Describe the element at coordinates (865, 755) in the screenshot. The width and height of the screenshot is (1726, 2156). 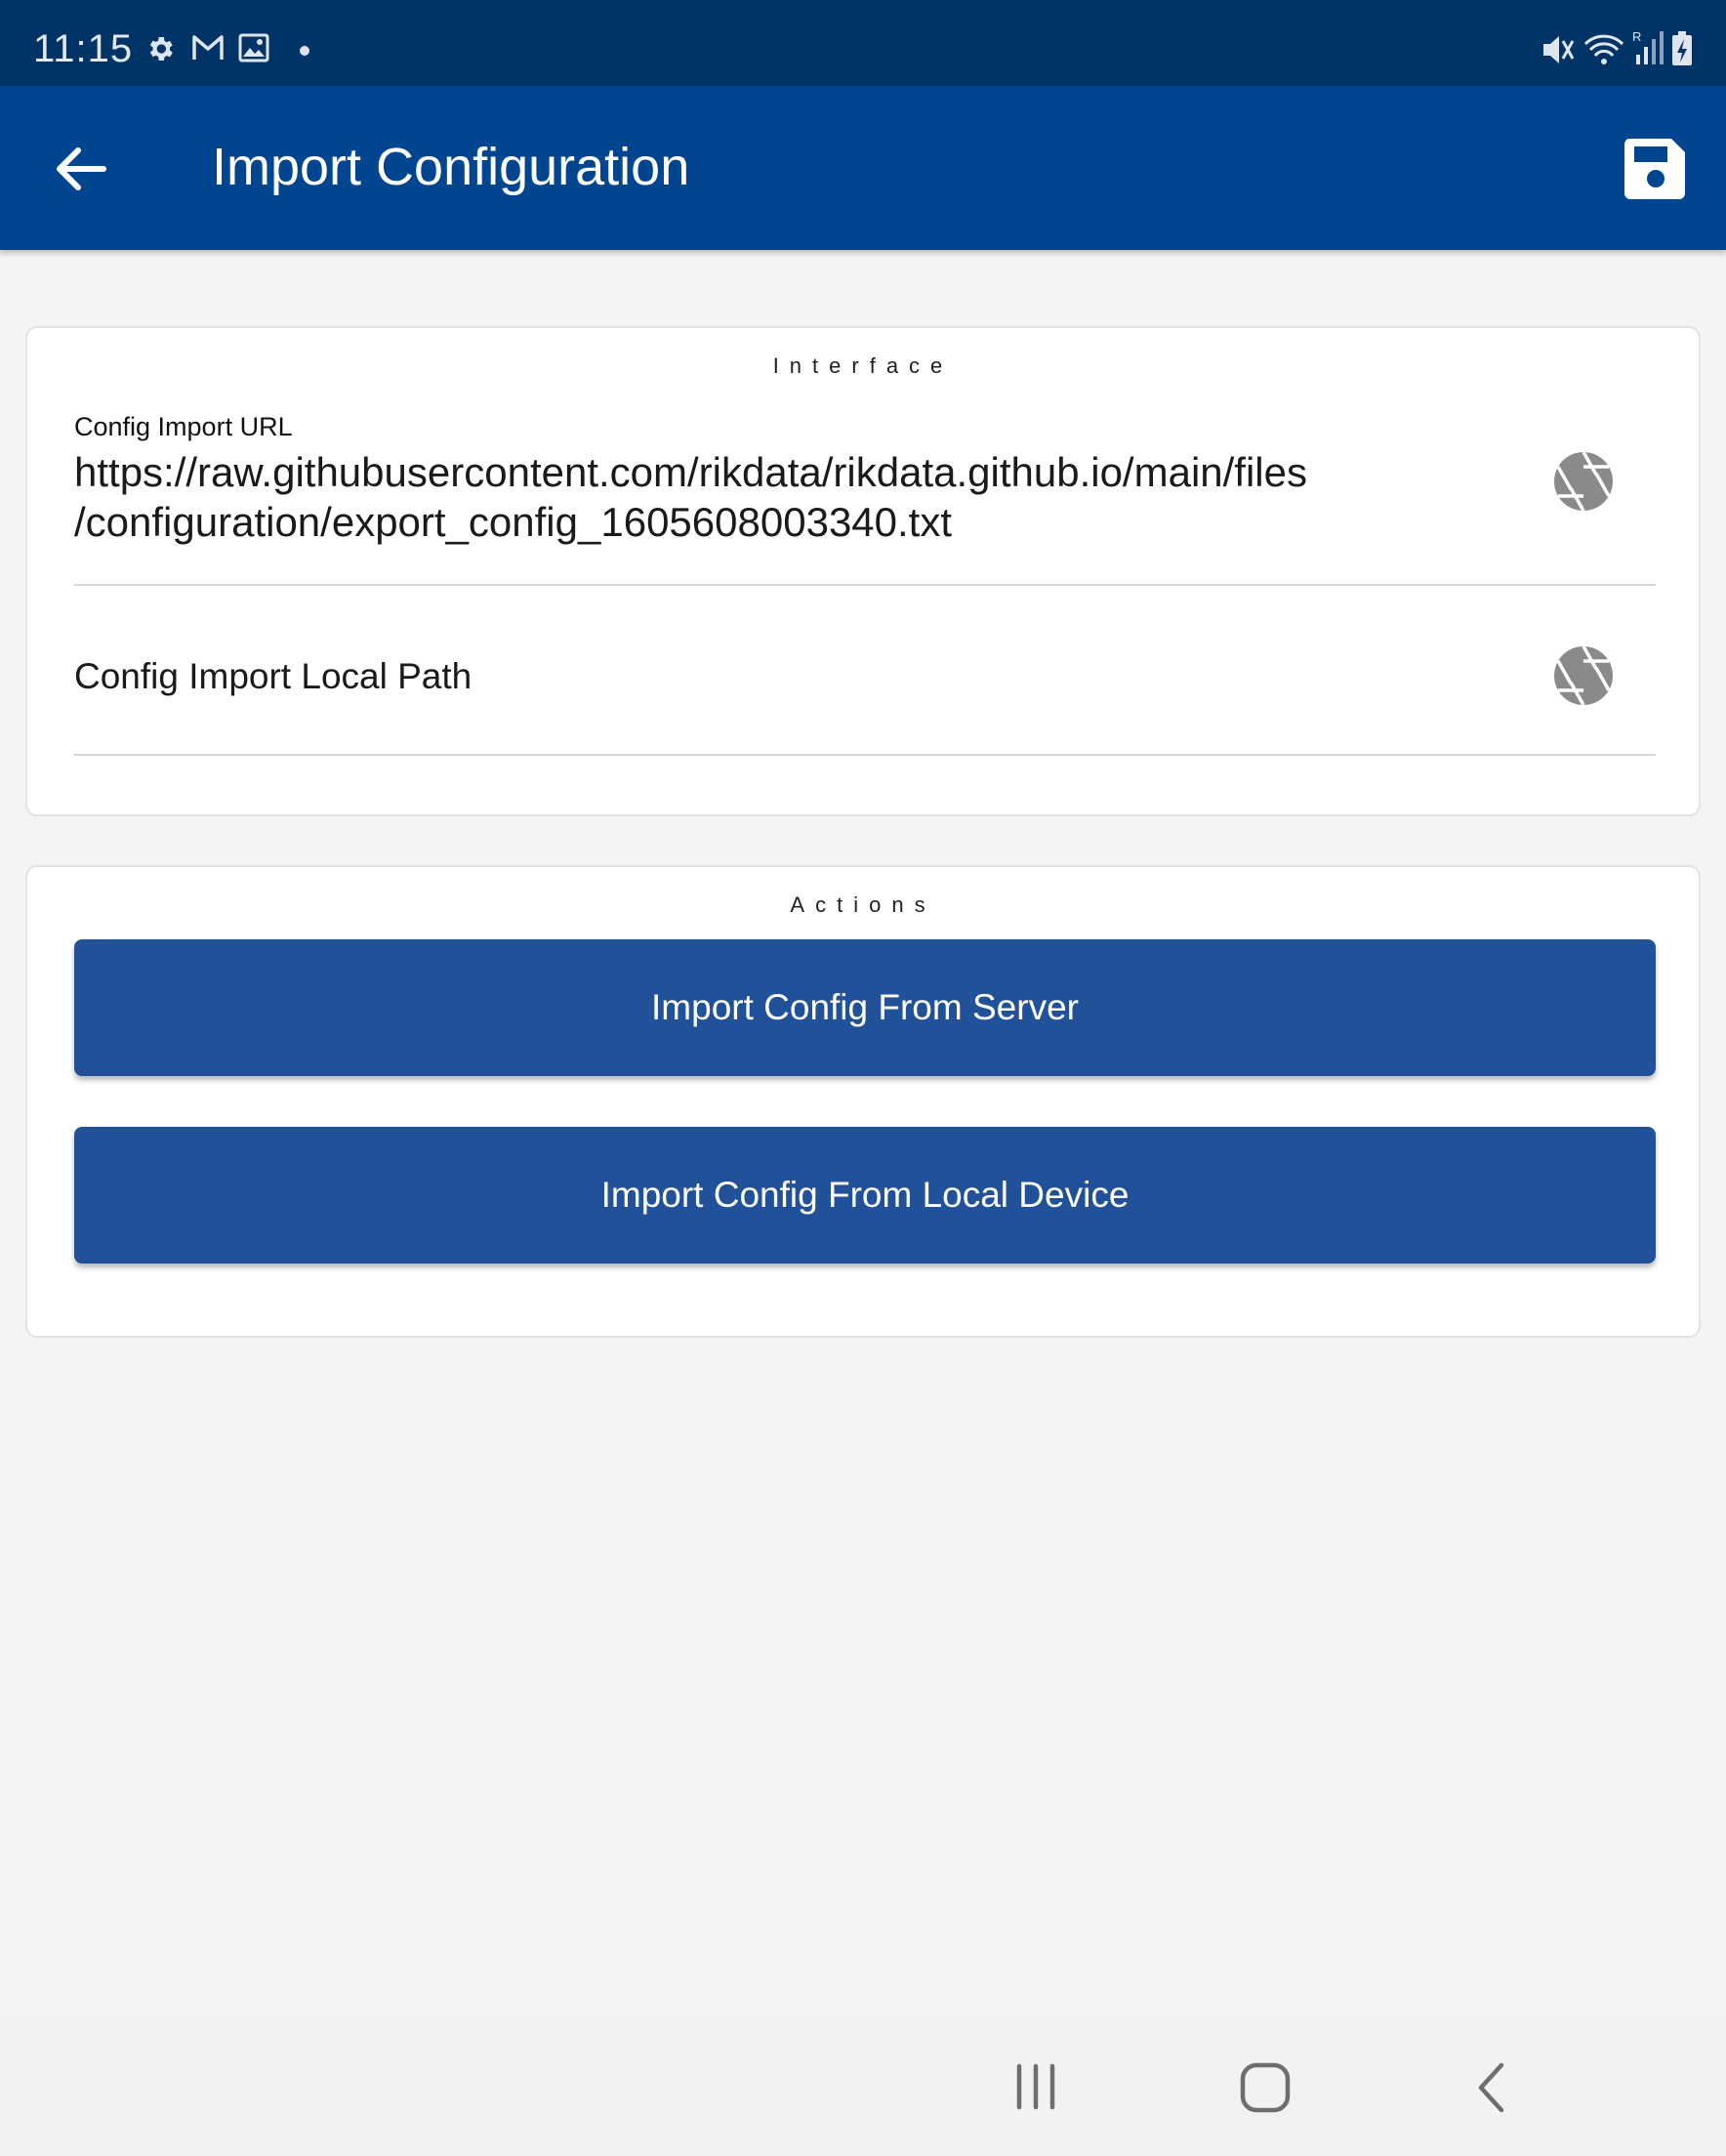
I see `local-path-divider` at that location.